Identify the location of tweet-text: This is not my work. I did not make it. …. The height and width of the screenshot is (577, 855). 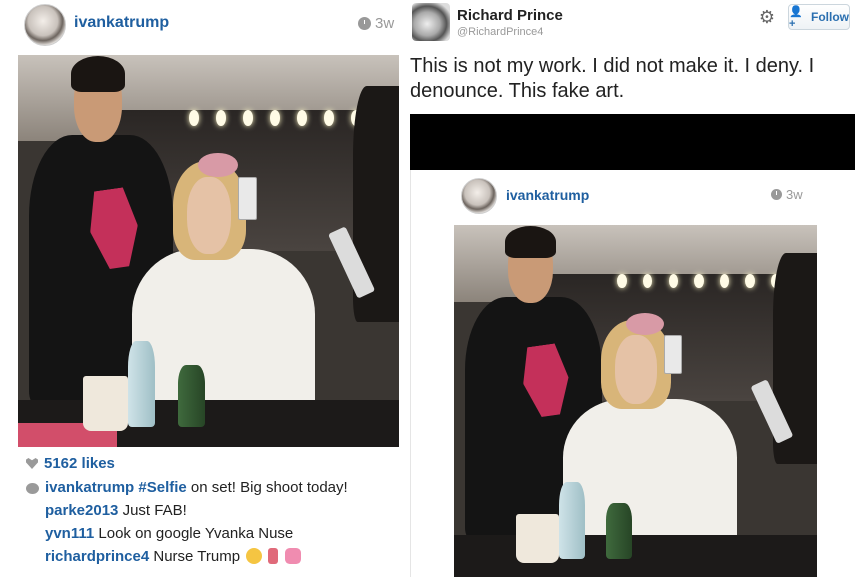
(612, 78).